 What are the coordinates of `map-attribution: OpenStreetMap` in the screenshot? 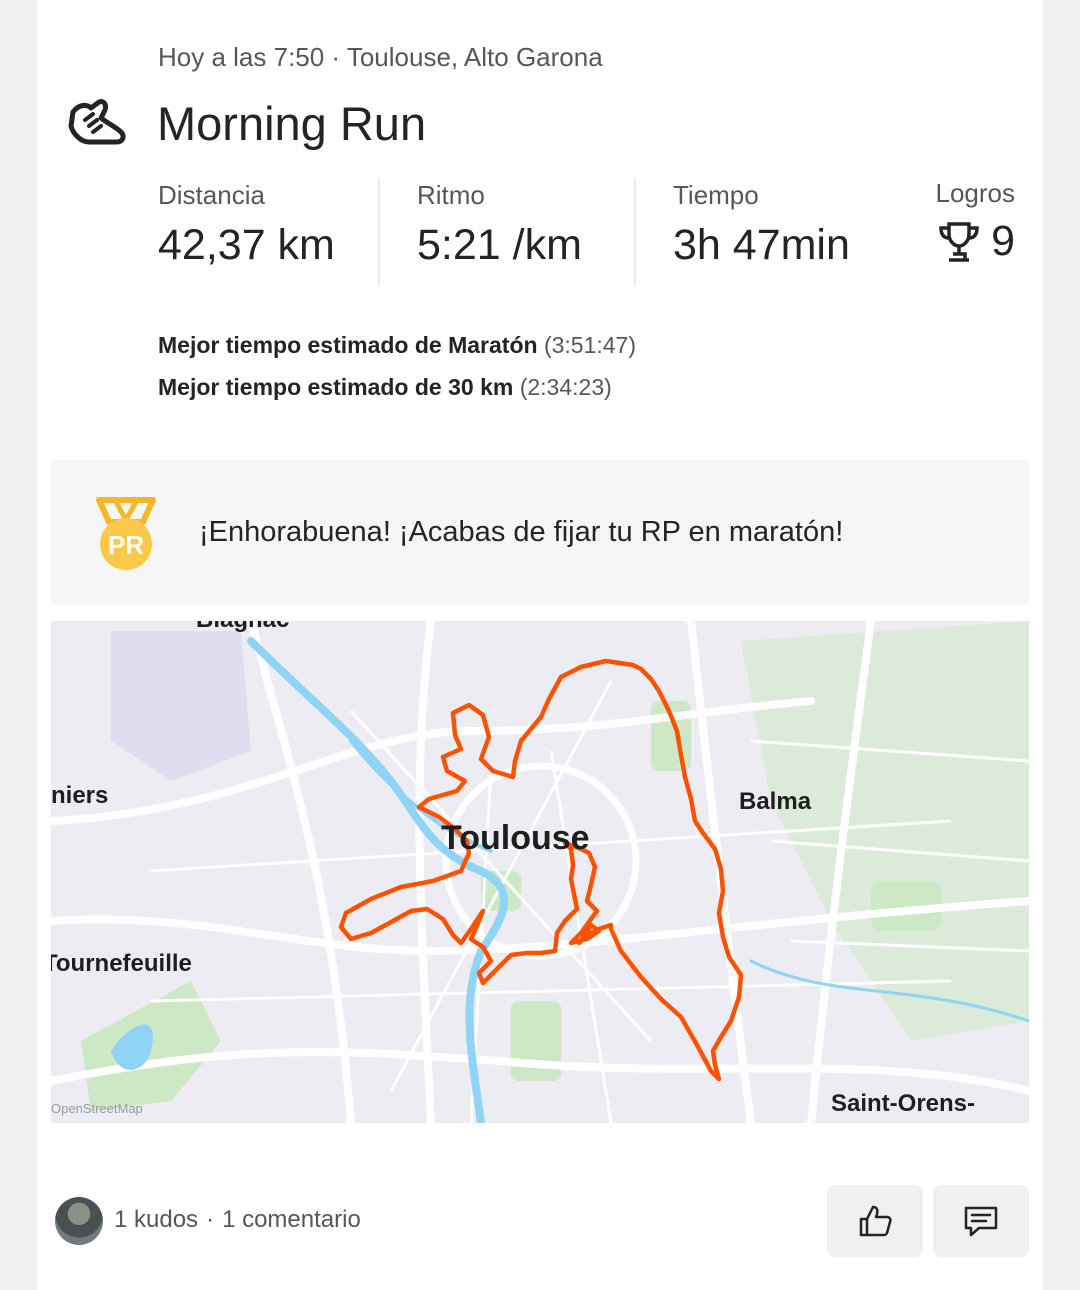 It's located at (97, 1108).